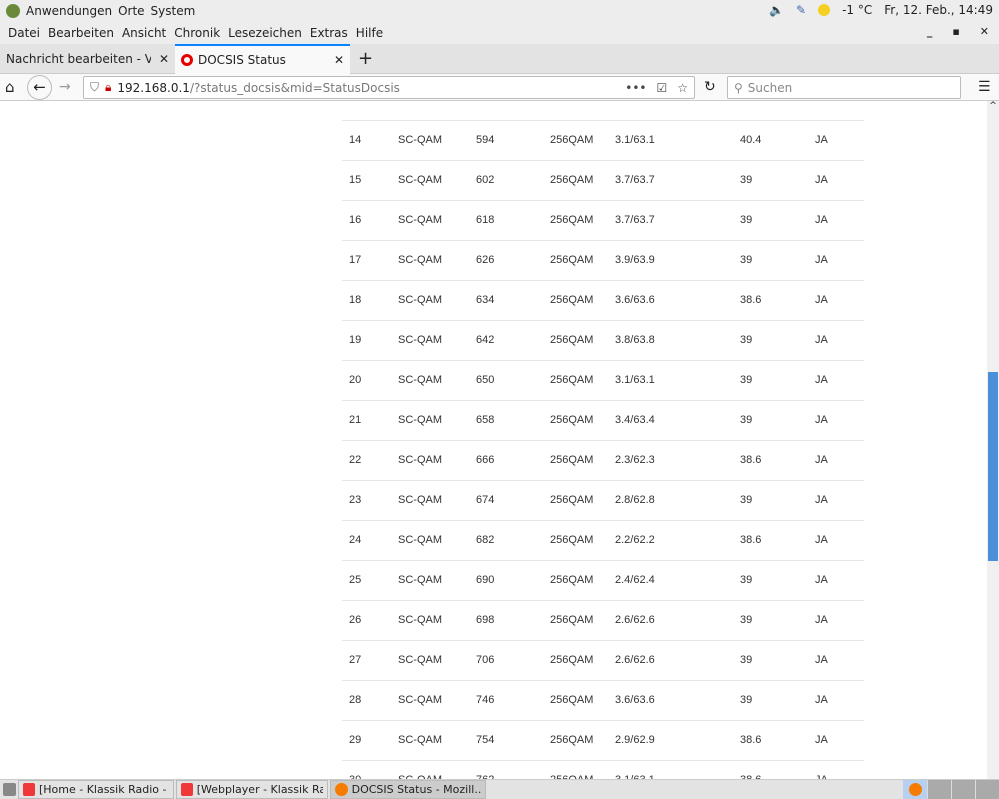 Image resolution: width=999 pixels, height=799 pixels. What do you see at coordinates (265, 33) in the screenshot?
I see `menu-lesezeichen: Lesezeichen` at bounding box center [265, 33].